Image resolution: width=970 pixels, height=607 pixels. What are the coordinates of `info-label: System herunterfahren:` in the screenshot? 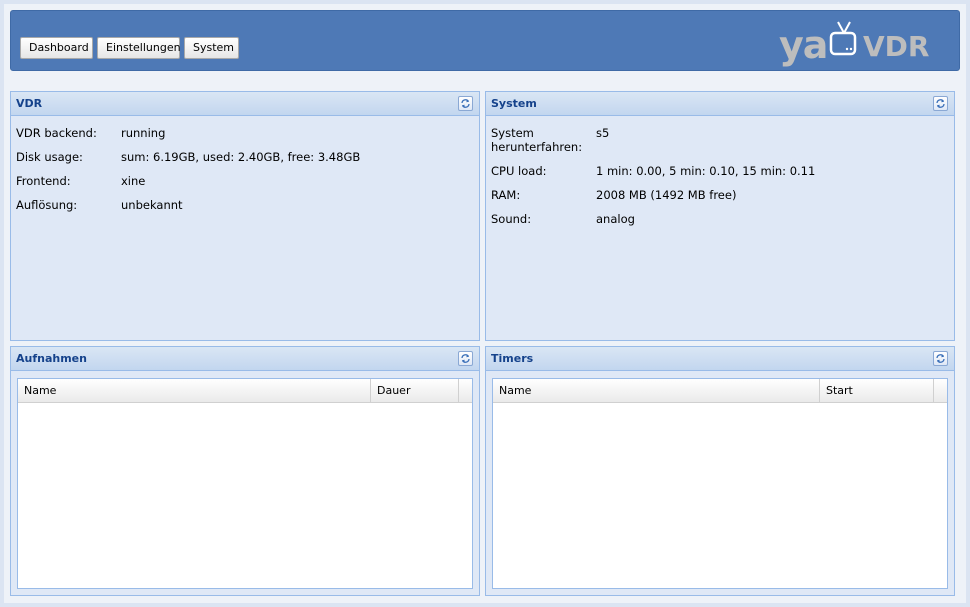 It's located at (537, 140).